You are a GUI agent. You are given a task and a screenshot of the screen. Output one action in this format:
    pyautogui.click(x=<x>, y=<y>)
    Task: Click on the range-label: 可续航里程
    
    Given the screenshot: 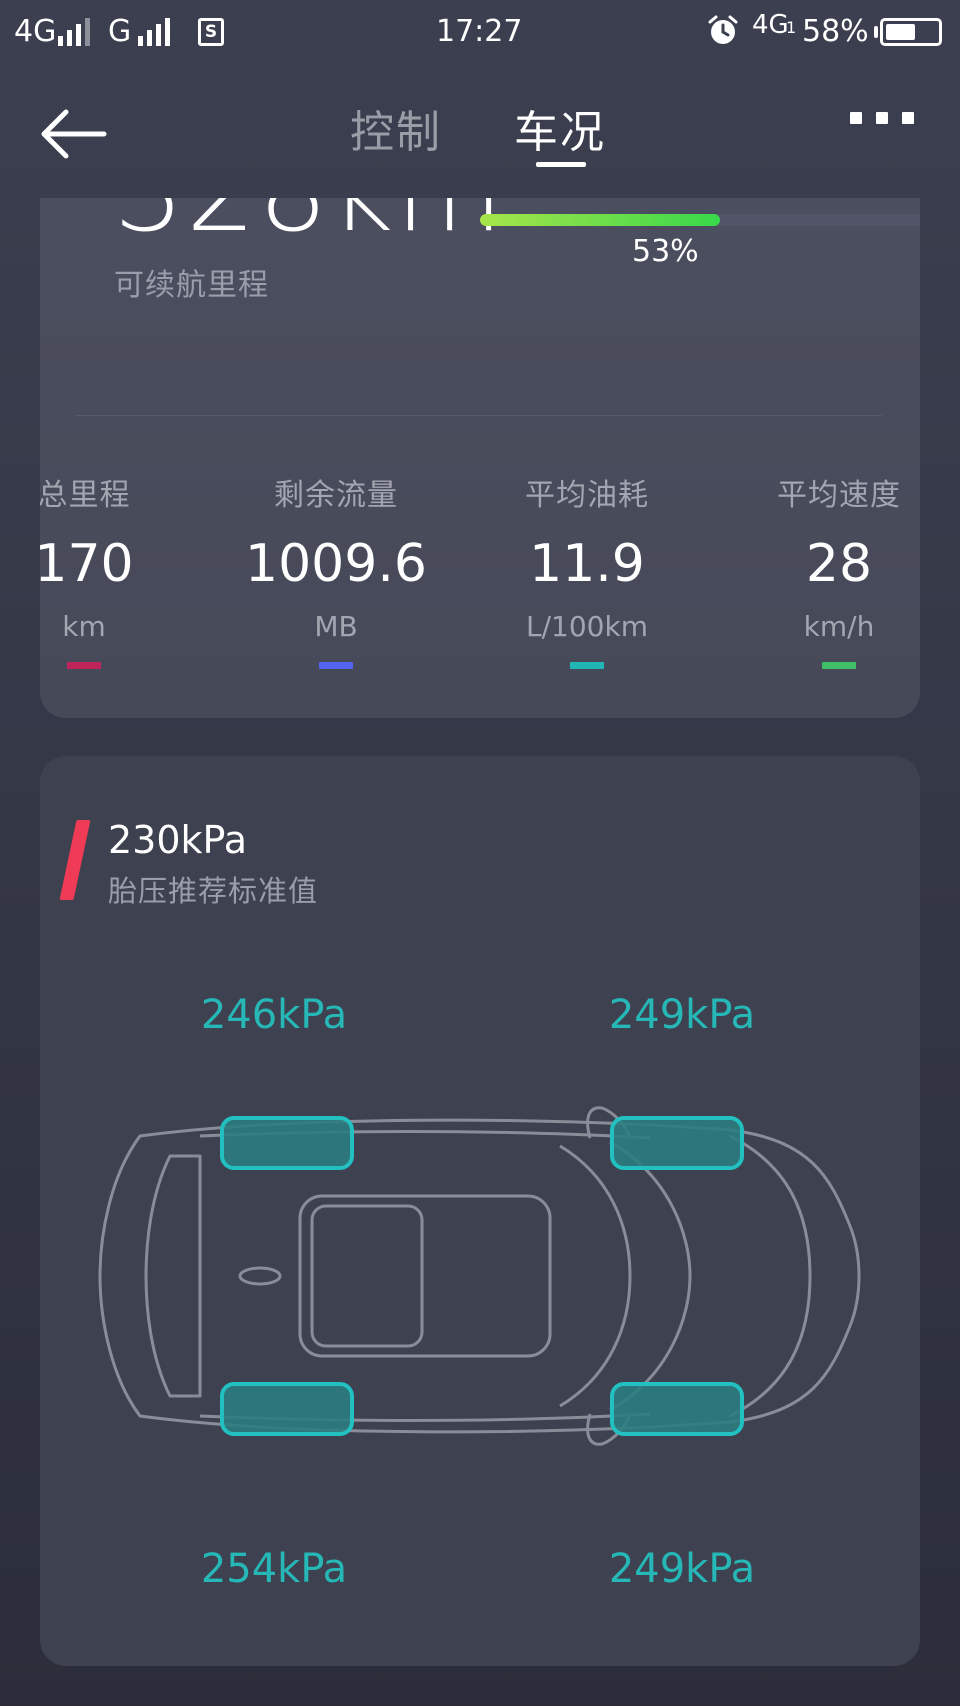 What is the action you would take?
    pyautogui.click(x=191, y=285)
    